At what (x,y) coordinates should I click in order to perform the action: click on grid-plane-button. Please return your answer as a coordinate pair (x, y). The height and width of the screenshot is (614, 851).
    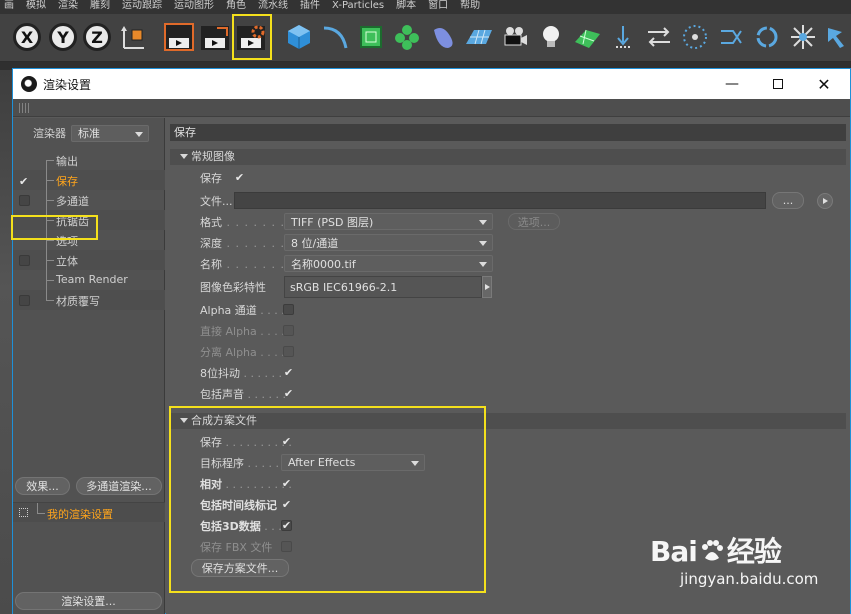
    Looking at the image, I should click on (587, 37).